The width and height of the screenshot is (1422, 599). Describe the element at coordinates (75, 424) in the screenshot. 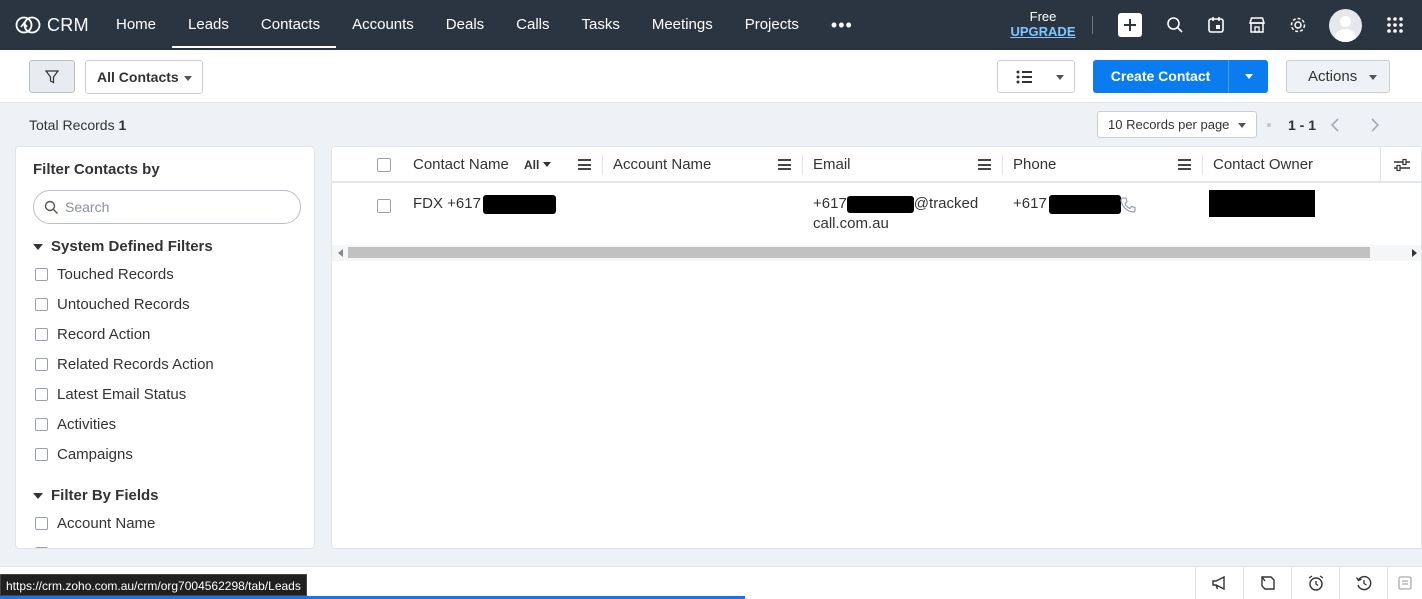

I see `filter-activities: Activities` at that location.